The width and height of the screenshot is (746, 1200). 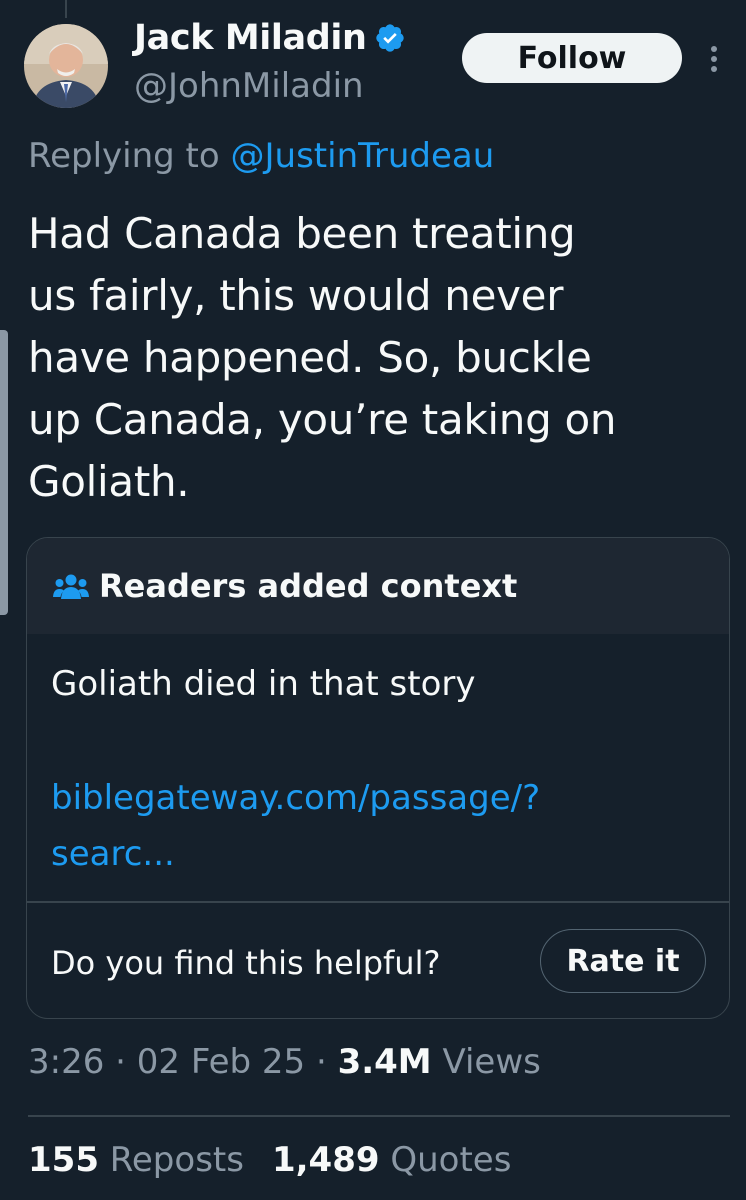 What do you see at coordinates (63, 1160) in the screenshot?
I see `reposts-count: 155` at bounding box center [63, 1160].